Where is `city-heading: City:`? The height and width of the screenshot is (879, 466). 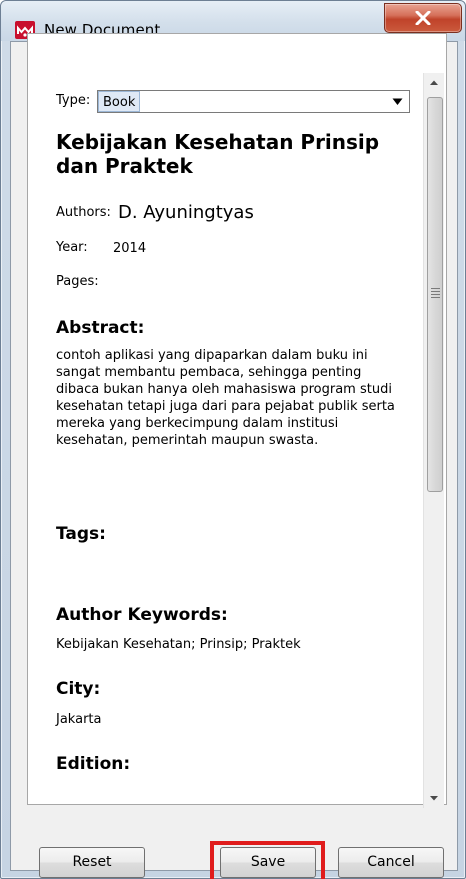 city-heading: City: is located at coordinates (78, 689).